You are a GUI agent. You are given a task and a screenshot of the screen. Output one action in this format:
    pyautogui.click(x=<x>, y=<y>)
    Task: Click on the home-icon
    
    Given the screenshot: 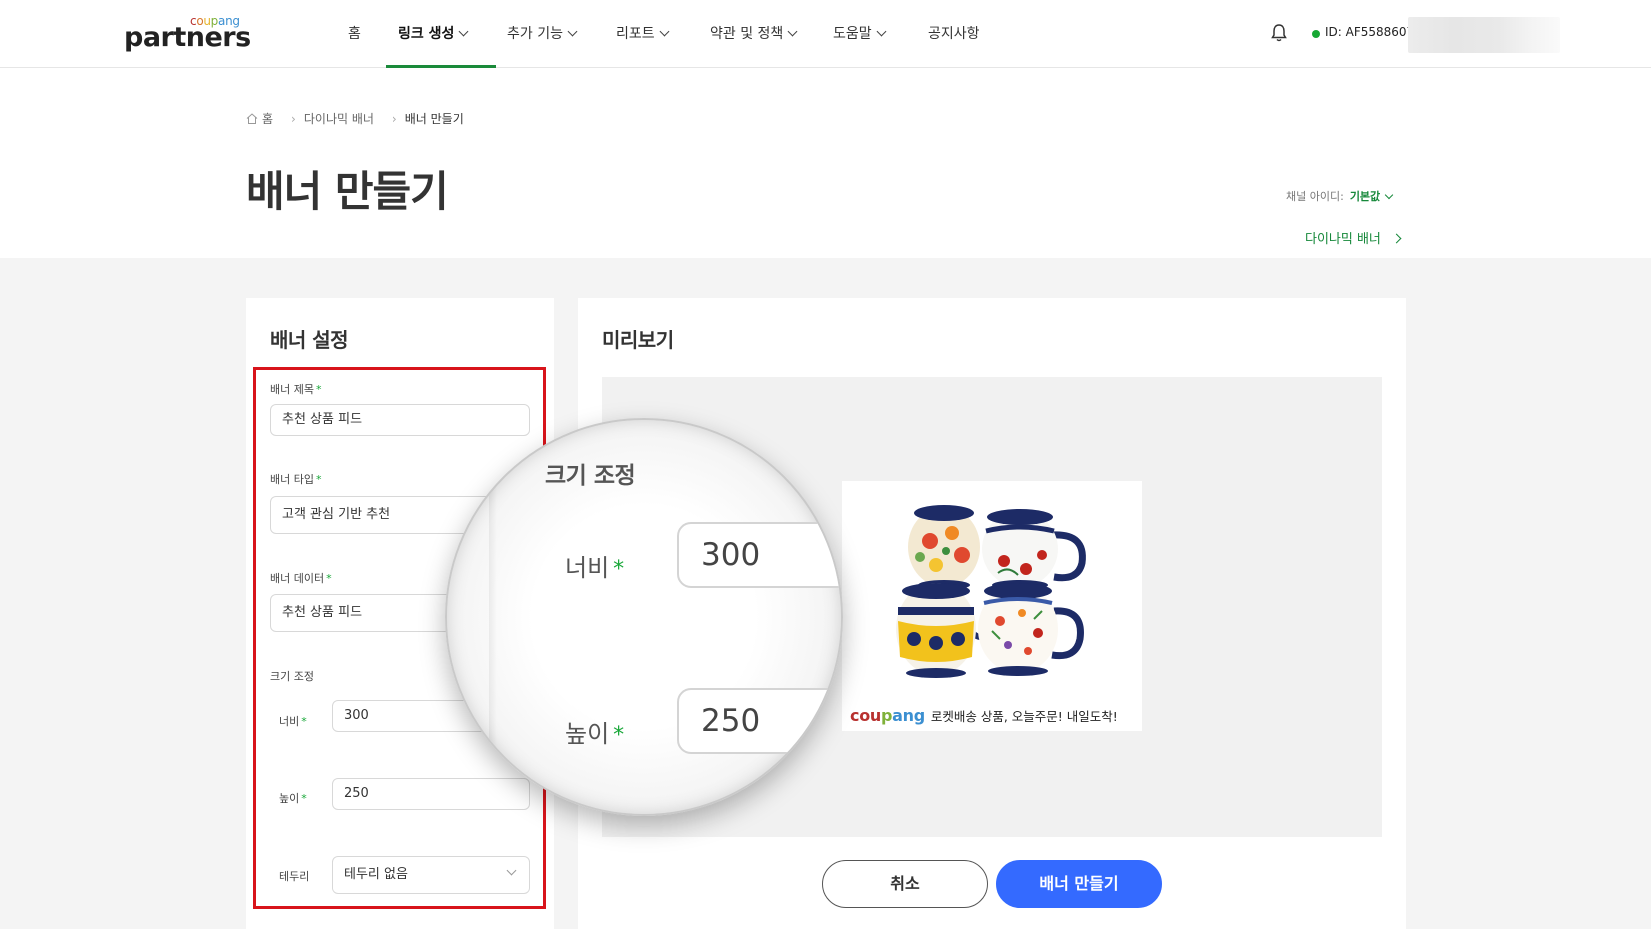 What is the action you would take?
    pyautogui.click(x=252, y=118)
    